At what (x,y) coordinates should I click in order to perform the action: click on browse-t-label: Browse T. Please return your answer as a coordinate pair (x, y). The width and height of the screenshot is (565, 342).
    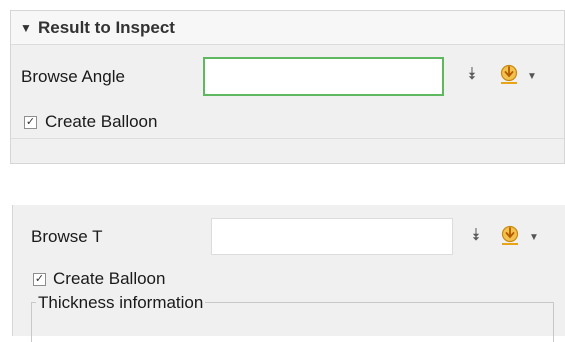
    Looking at the image, I should click on (67, 236).